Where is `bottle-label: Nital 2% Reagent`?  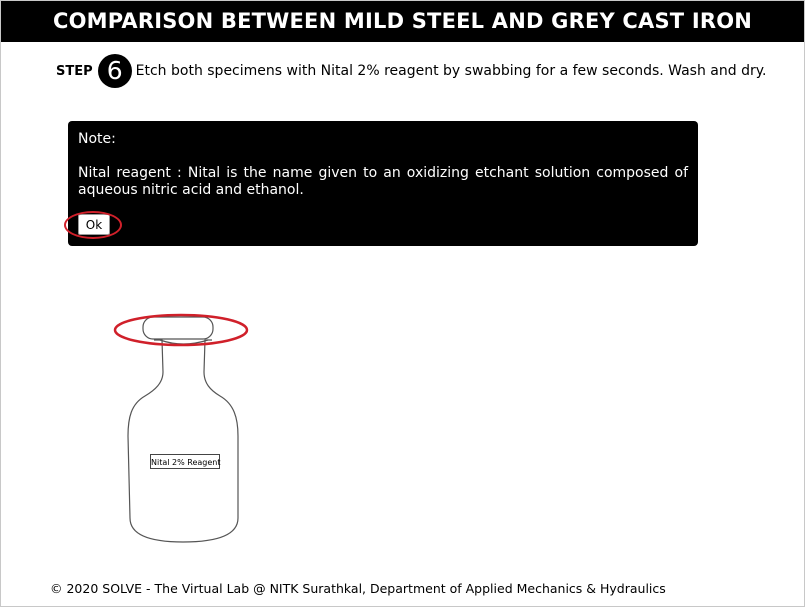 bottle-label: Nital 2% Reagent is located at coordinates (185, 461).